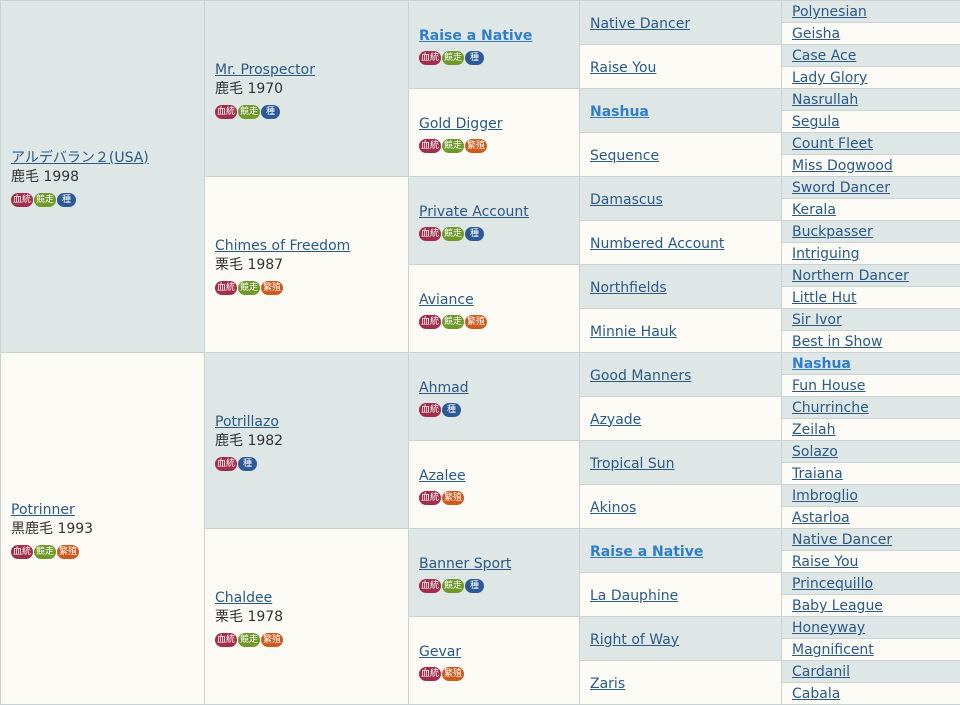 The width and height of the screenshot is (960, 705). Describe the element at coordinates (282, 246) in the screenshot. I see `horse-name-link: Chimes of Freedom` at that location.